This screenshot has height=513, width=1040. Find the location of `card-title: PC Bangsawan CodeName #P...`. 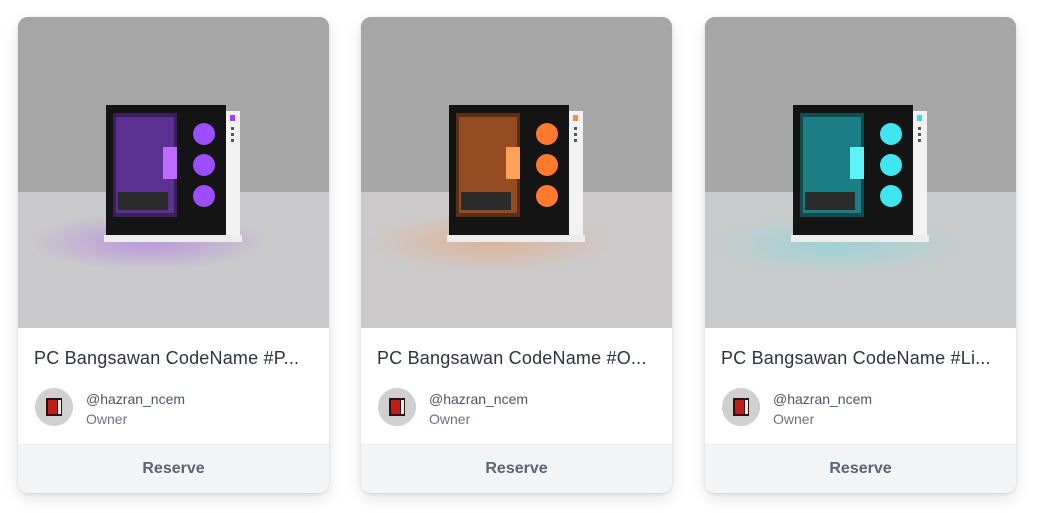

card-title: PC Bangsawan CodeName #P... is located at coordinates (174, 358).